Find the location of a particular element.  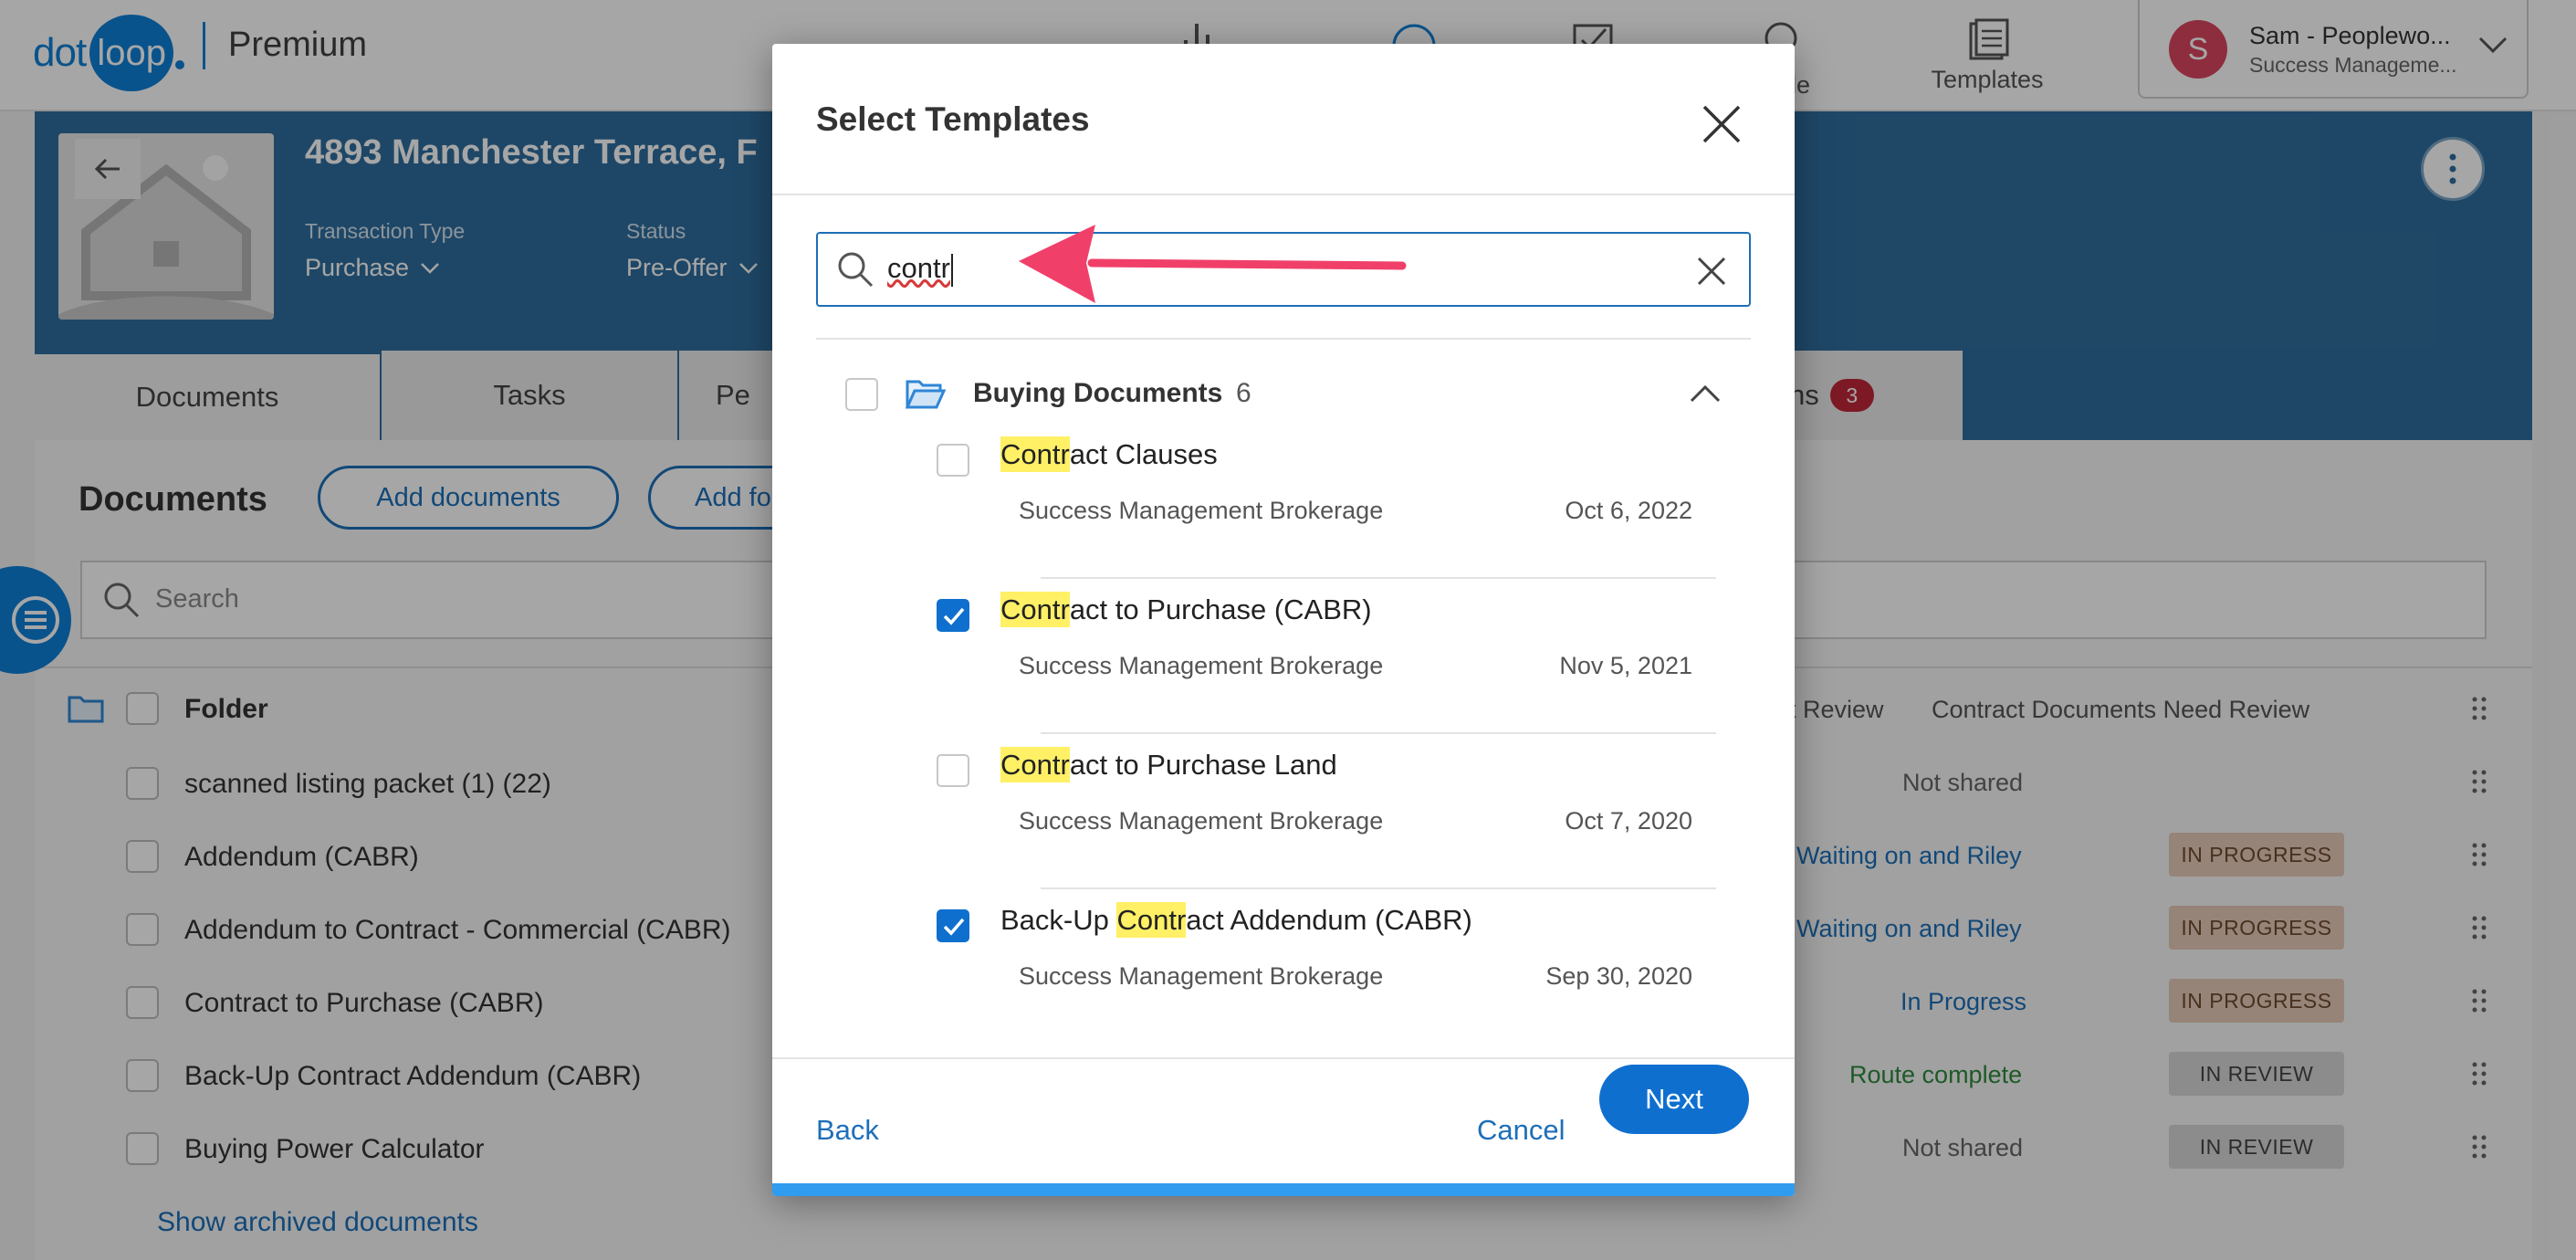

template-date: Sep 30, 2020 is located at coordinates (1619, 976).